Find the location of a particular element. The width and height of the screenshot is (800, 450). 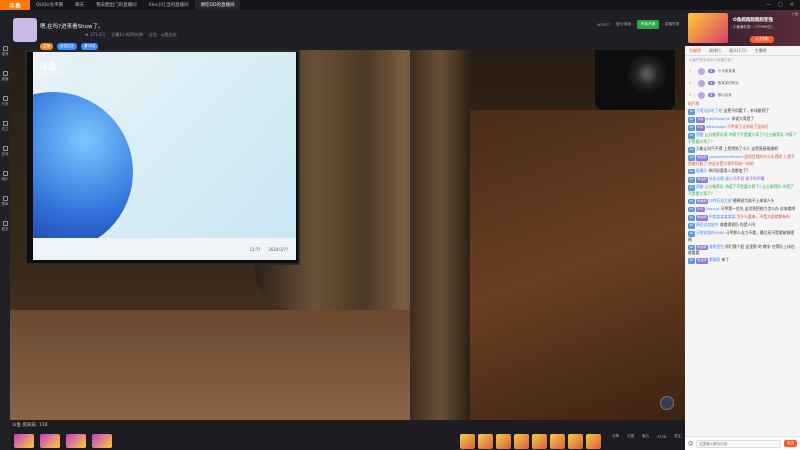

chat-text: 你问说要用人类都变了？ is located at coordinates (729, 170).